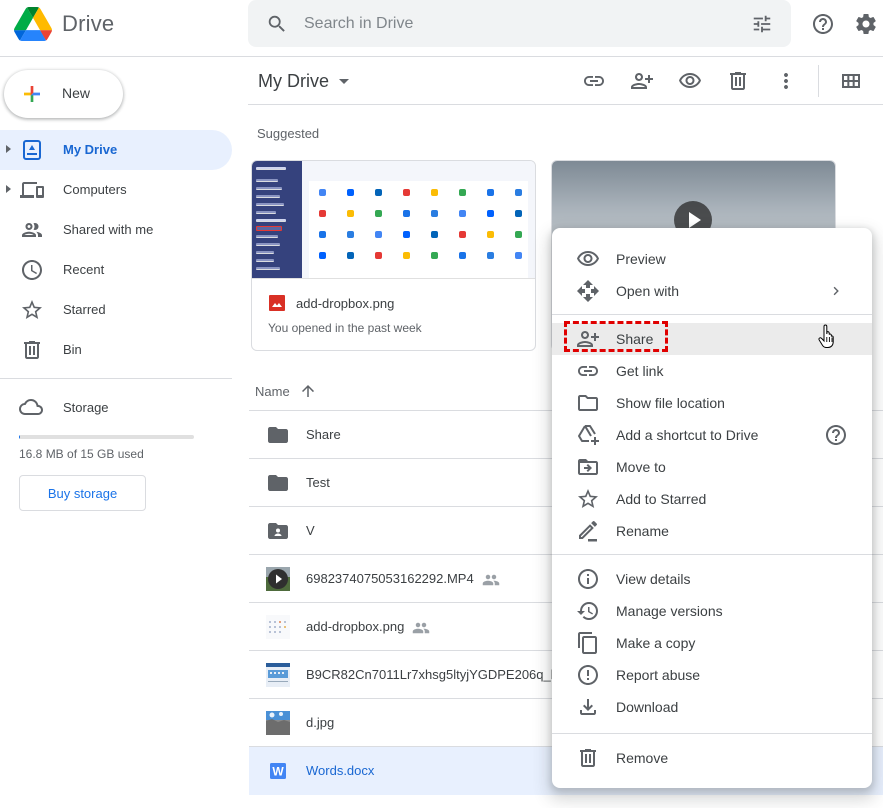 The height and width of the screenshot is (808, 883). I want to click on new-button: New, so click(63, 94).